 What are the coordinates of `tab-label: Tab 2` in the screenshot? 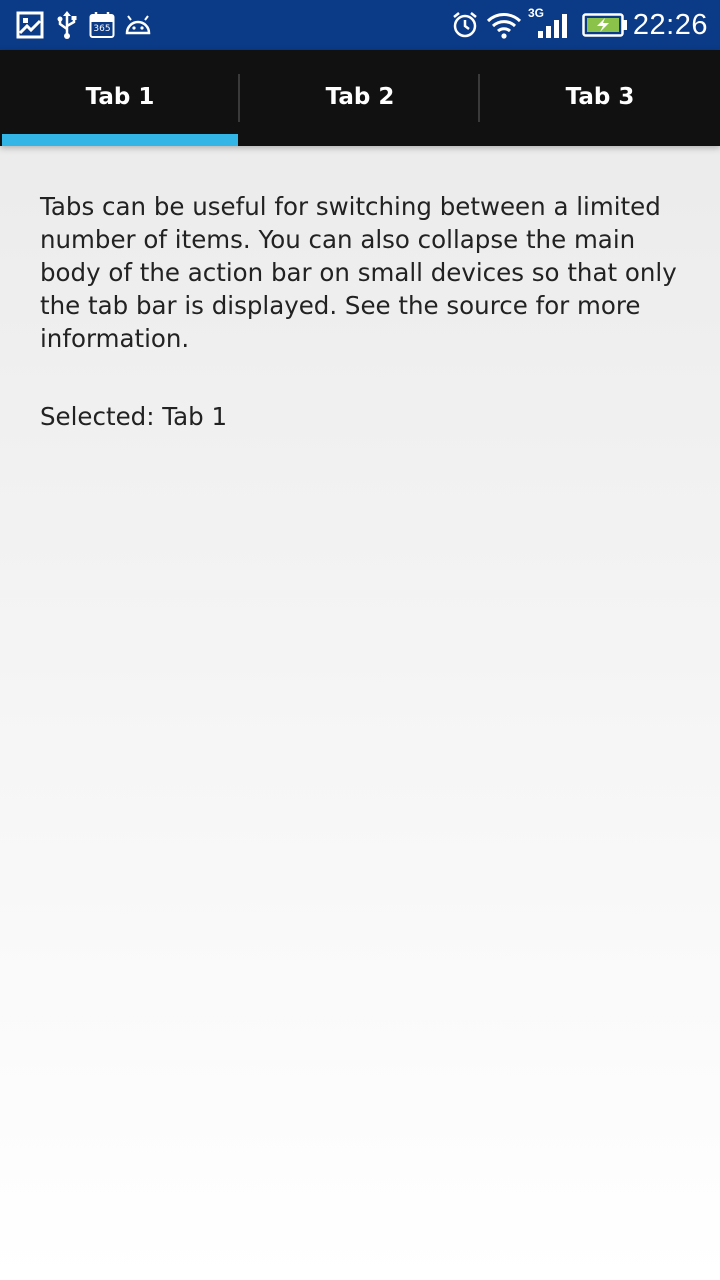 It's located at (360, 97).